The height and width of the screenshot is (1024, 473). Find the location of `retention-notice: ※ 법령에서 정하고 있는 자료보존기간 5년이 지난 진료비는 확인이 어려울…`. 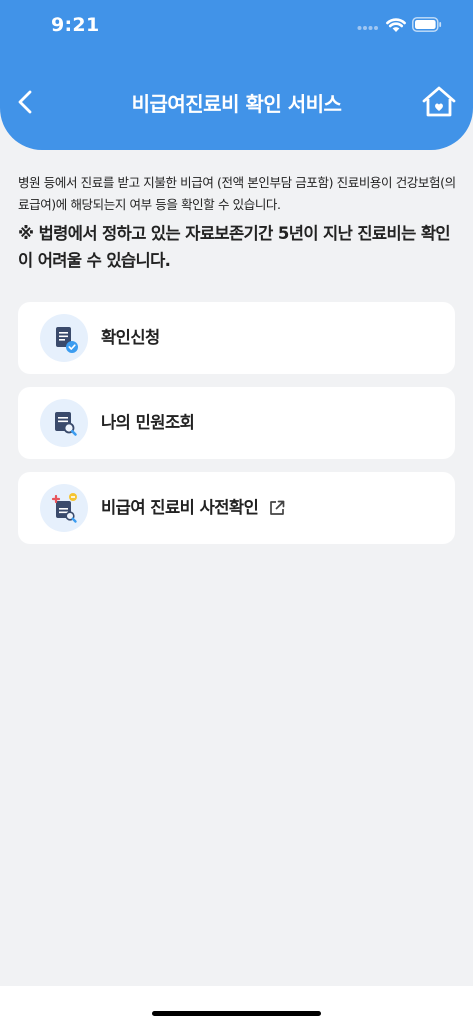

retention-notice: ※ 법령에서 정하고 있는 자료보존기간 5년이 지난 진료비는 확인이 어려울… is located at coordinates (234, 247).